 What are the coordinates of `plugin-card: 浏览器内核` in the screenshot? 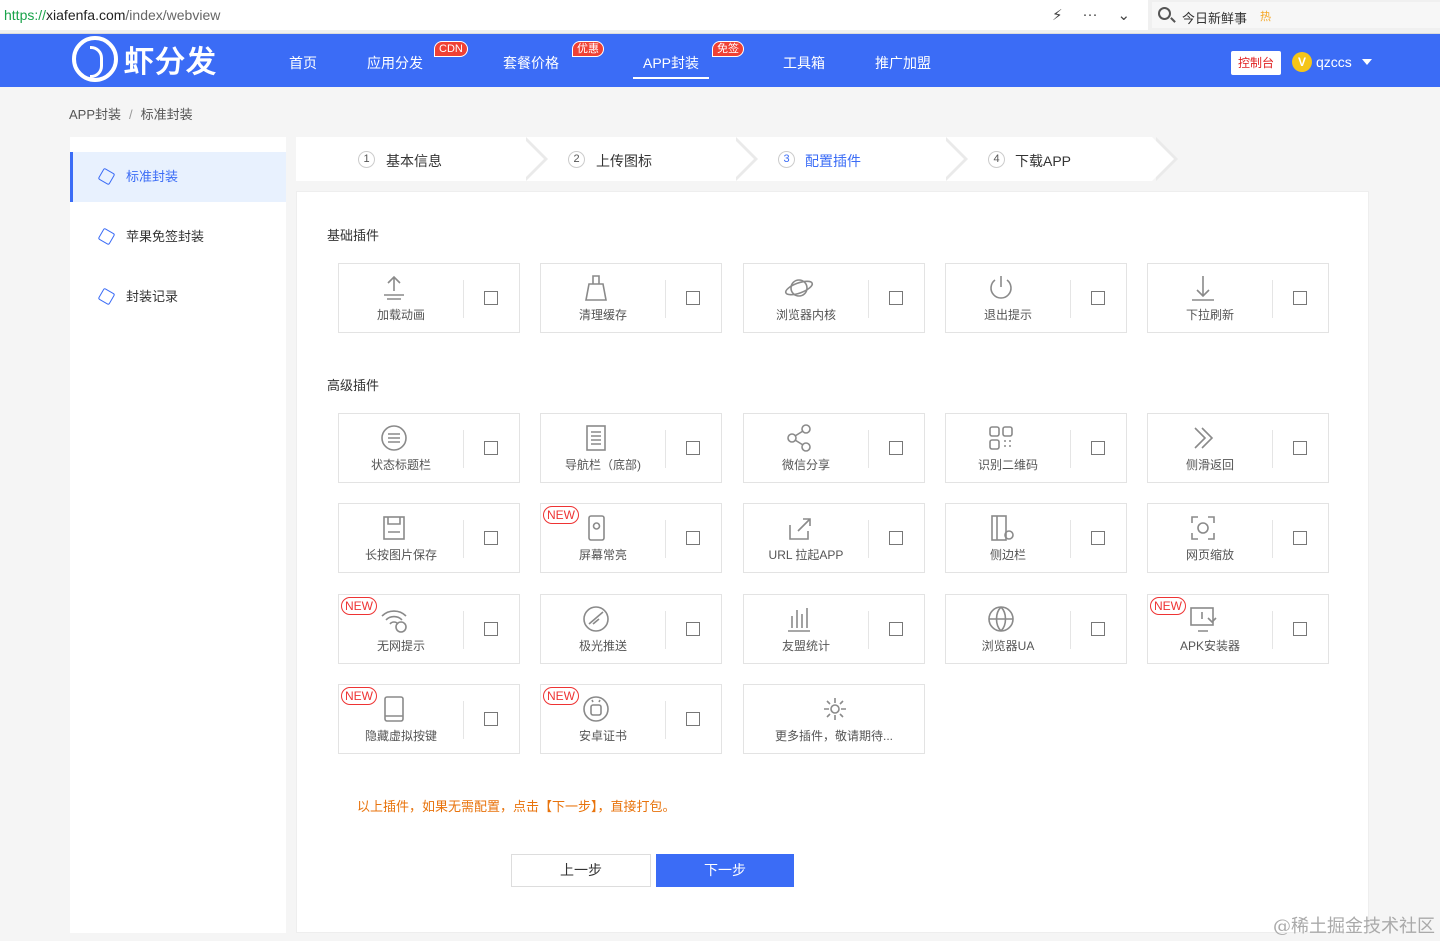 It's located at (834, 298).